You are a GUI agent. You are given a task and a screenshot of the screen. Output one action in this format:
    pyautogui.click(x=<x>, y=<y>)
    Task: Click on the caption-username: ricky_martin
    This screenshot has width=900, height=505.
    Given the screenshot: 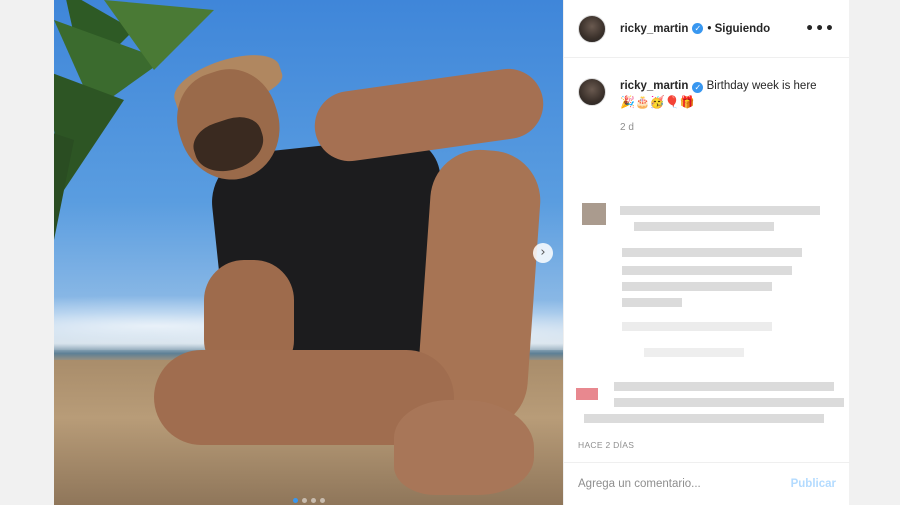 What is the action you would take?
    pyautogui.click(x=654, y=86)
    